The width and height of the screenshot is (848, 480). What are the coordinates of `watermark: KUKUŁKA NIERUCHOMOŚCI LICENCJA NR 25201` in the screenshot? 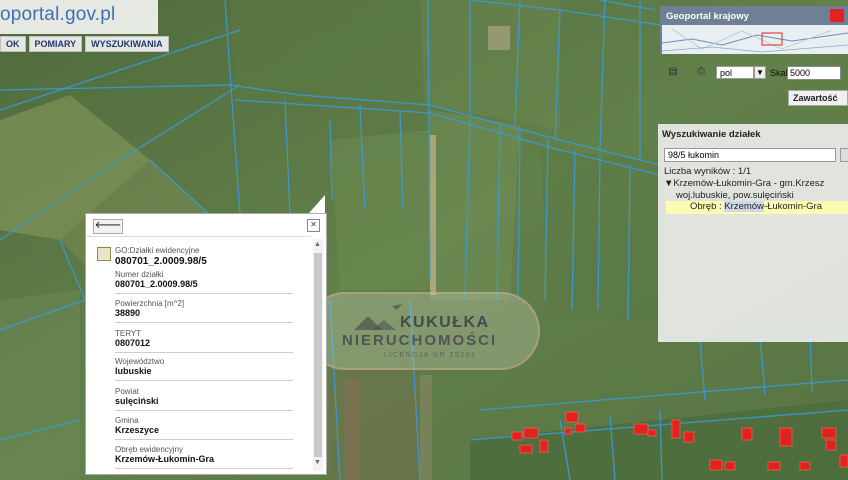 It's located at (423, 331).